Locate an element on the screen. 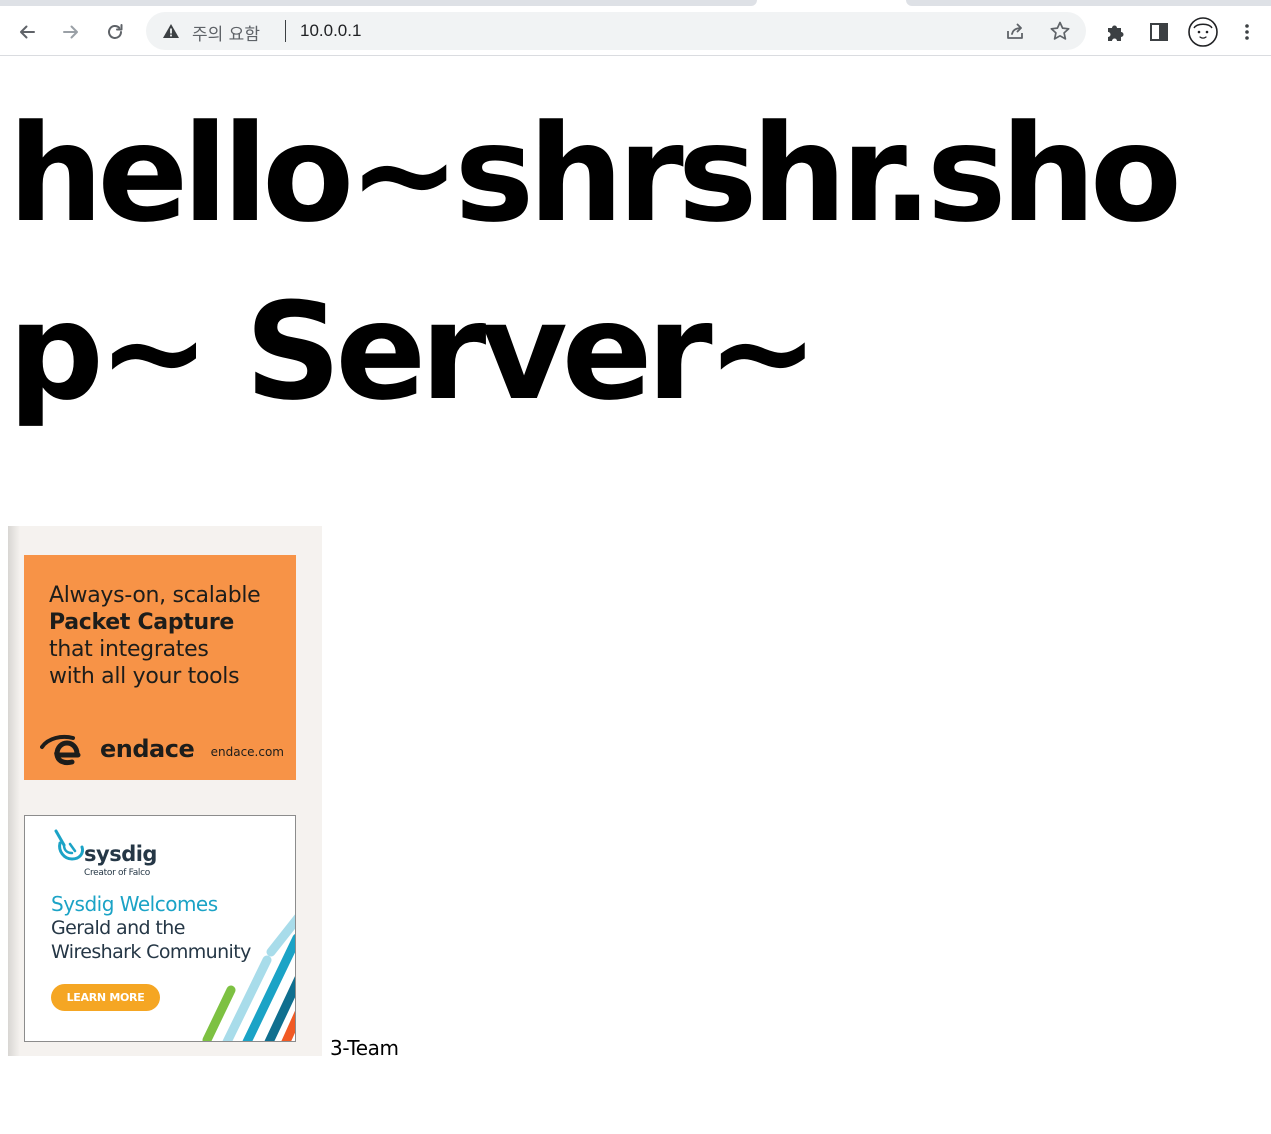 This screenshot has height=1134, width=1271. profile-button is located at coordinates (1203, 32).